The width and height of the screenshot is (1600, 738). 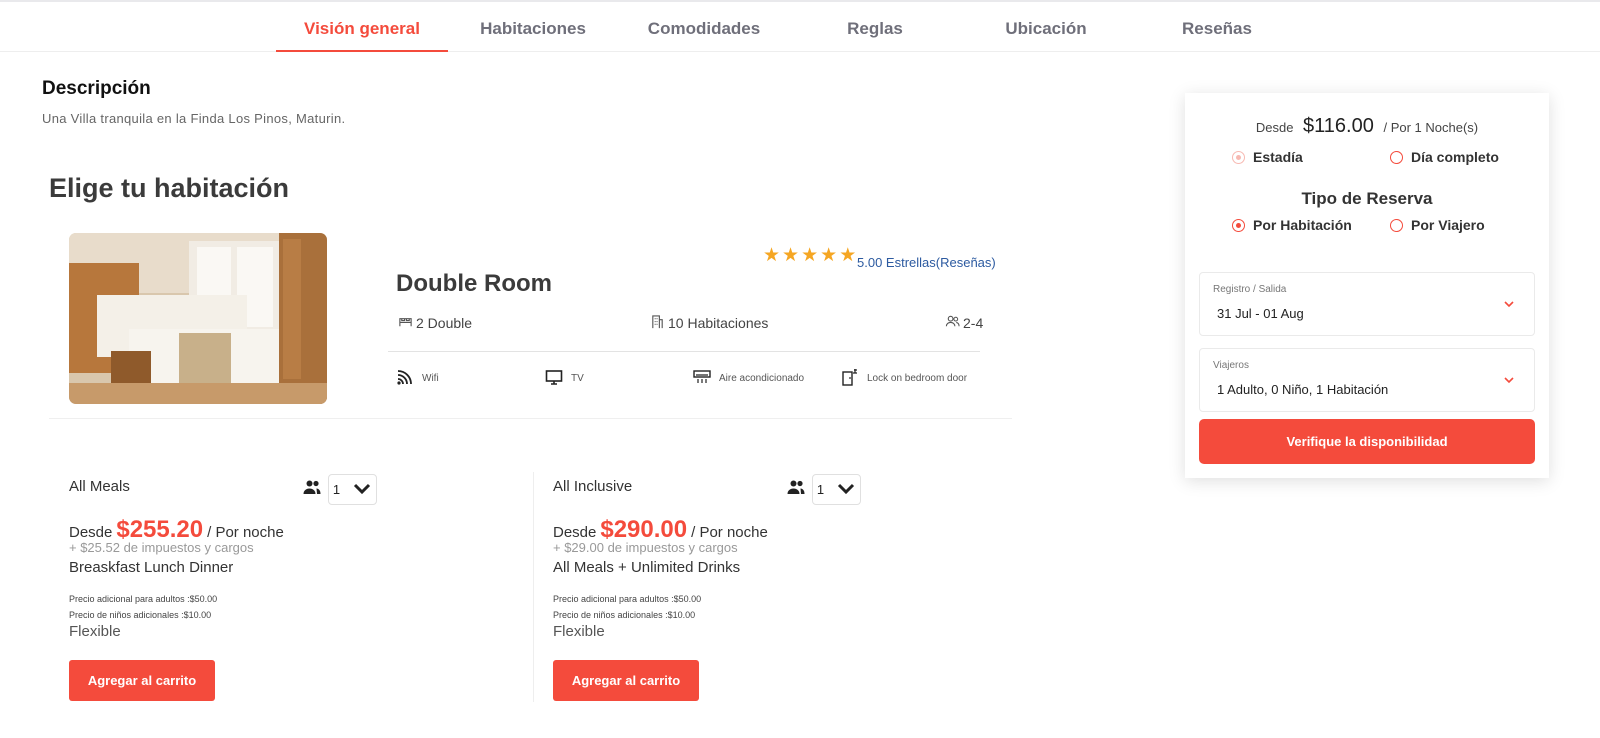 What do you see at coordinates (1278, 157) in the screenshot?
I see `radio-label: Estadía` at bounding box center [1278, 157].